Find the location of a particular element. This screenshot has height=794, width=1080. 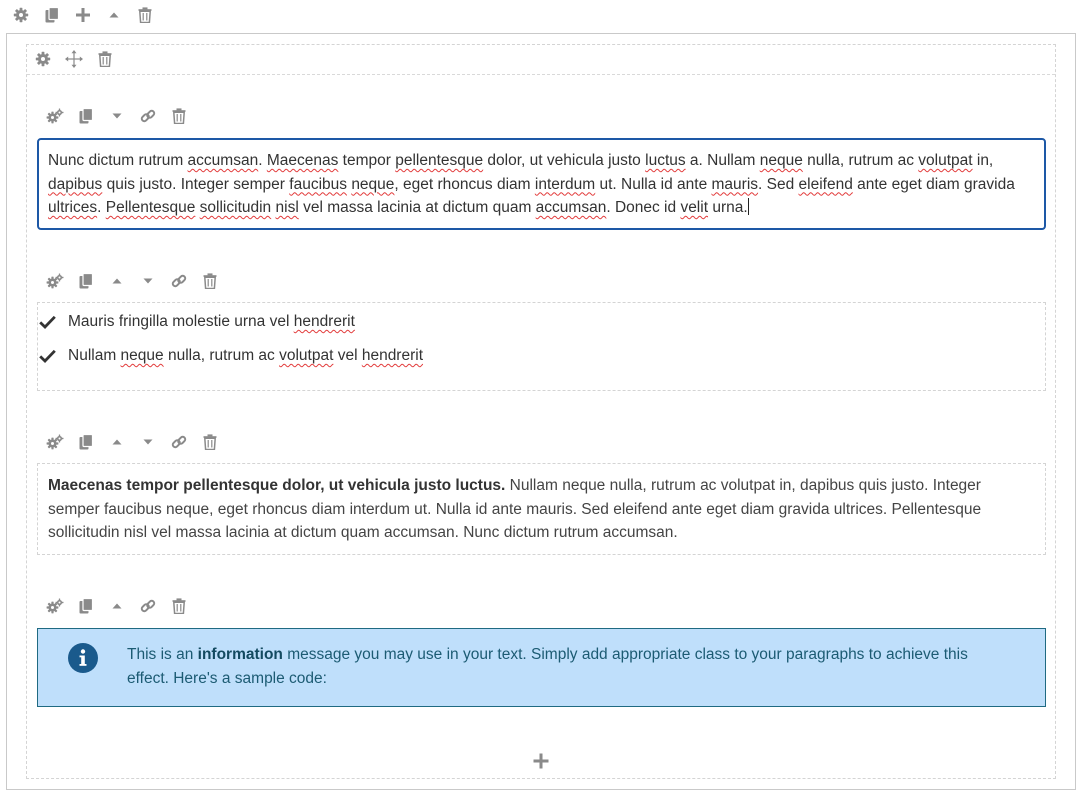

add-button is located at coordinates (83, 15).